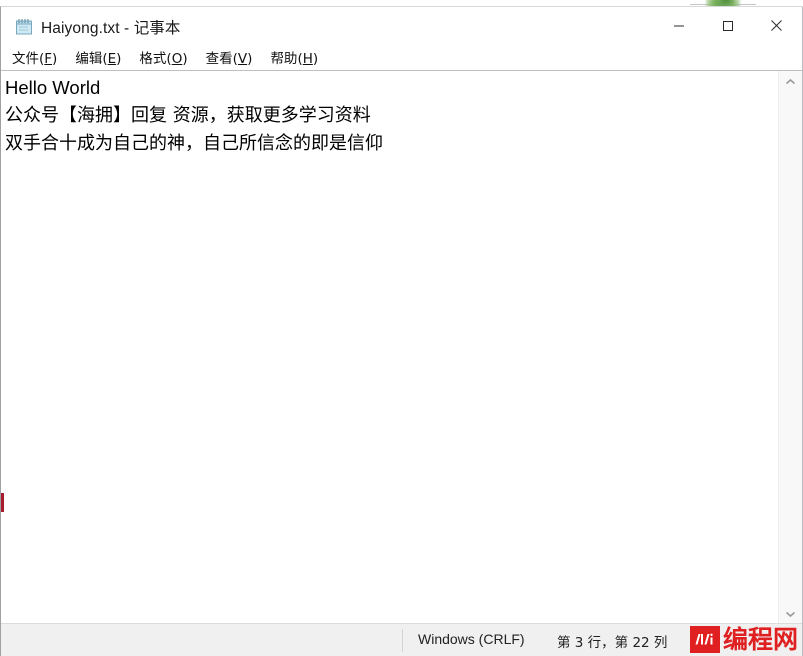  What do you see at coordinates (401, 57) in the screenshot?
I see `menu-bar: 文件(F) 编辑(E) 格式(O) 查看(V) 帮助(H)` at bounding box center [401, 57].